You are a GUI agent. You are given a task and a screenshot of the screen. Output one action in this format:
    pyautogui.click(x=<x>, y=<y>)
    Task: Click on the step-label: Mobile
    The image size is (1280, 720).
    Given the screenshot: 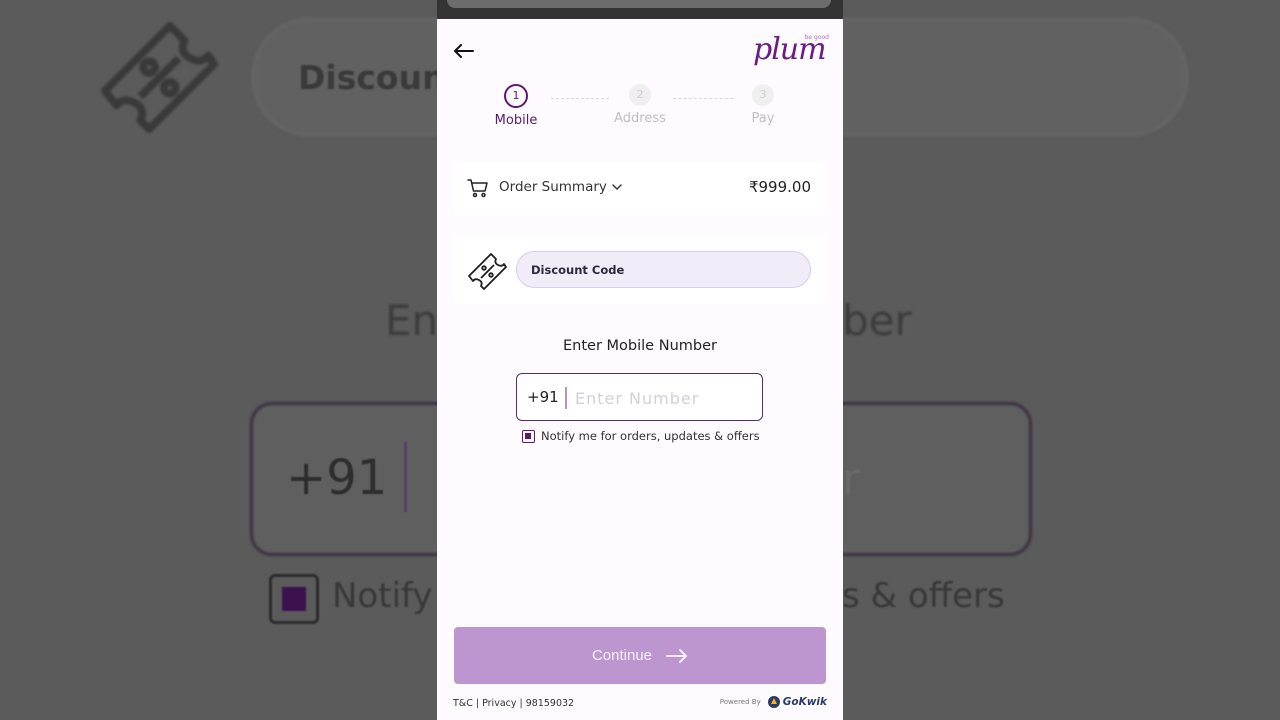 What is the action you would take?
    pyautogui.click(x=516, y=120)
    